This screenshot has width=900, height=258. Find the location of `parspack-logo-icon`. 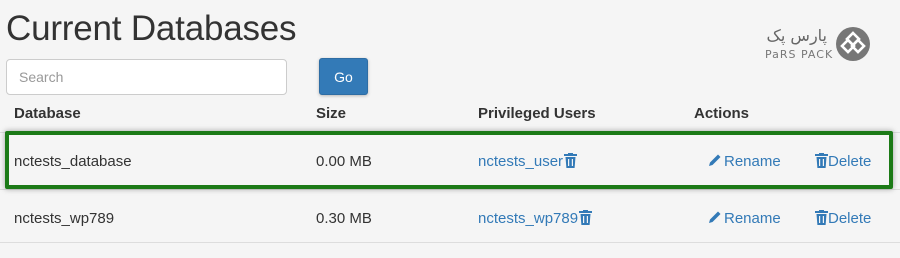

parspack-logo-icon is located at coordinates (853, 44).